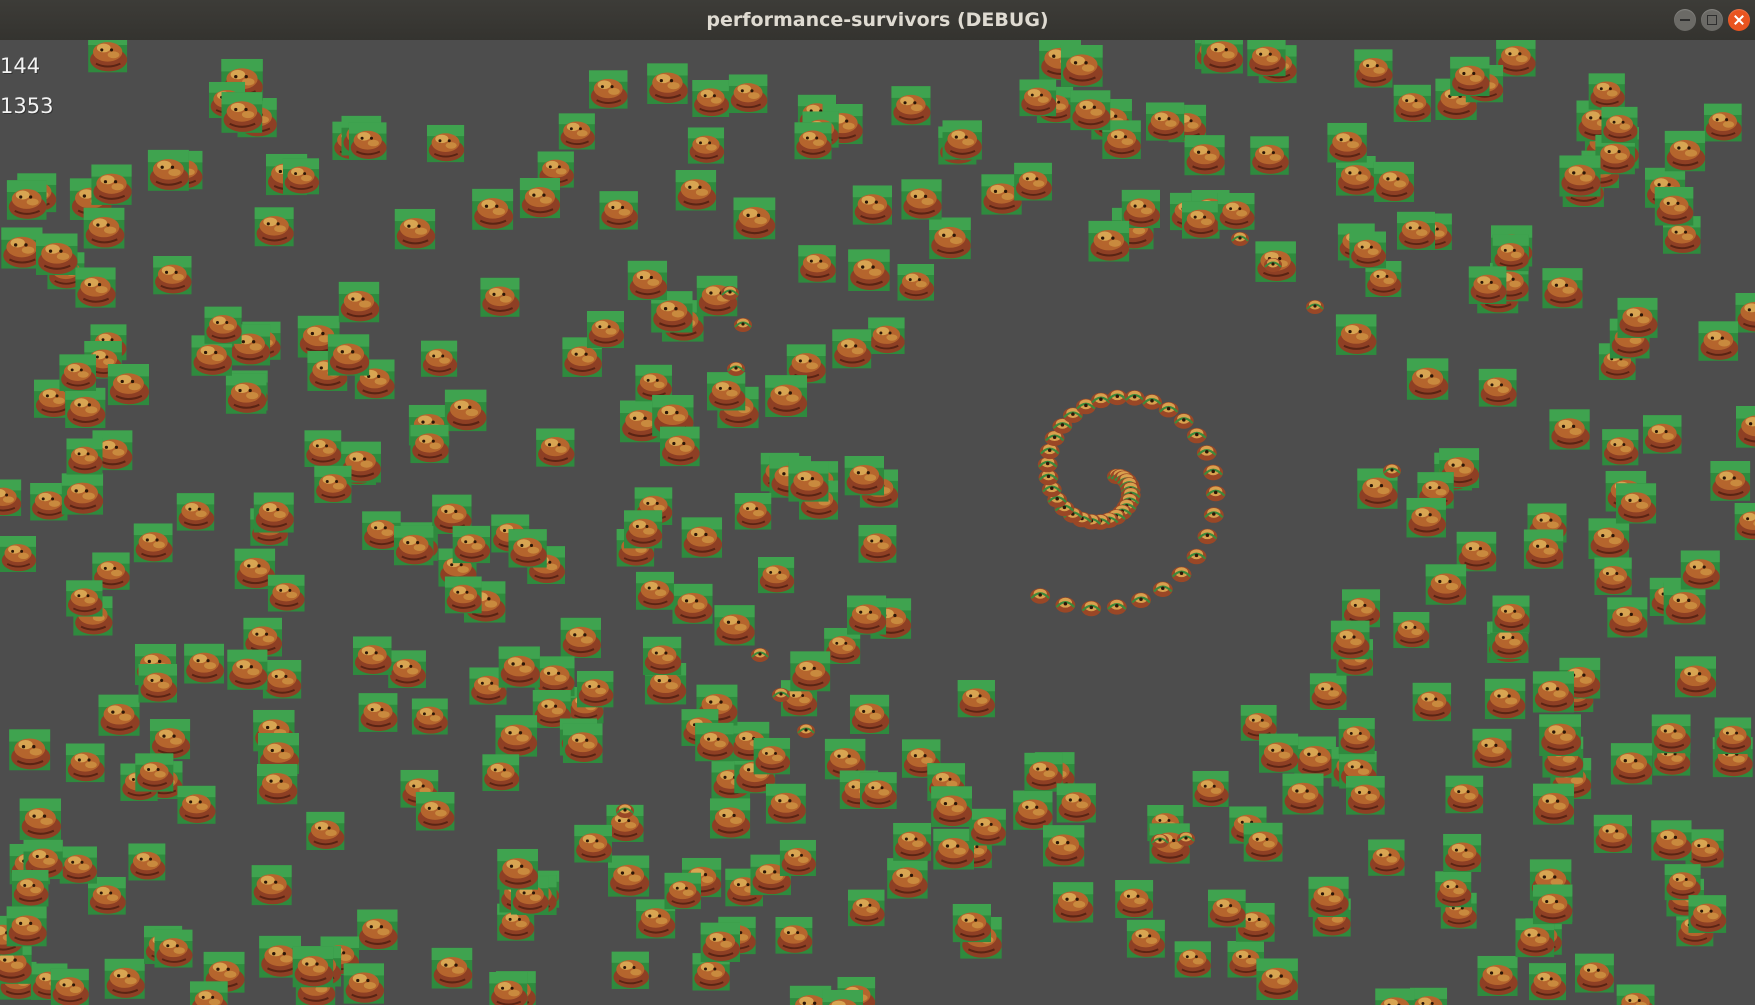 The width and height of the screenshot is (1755, 1005). What do you see at coordinates (1712, 20) in the screenshot?
I see `maximize-button` at bounding box center [1712, 20].